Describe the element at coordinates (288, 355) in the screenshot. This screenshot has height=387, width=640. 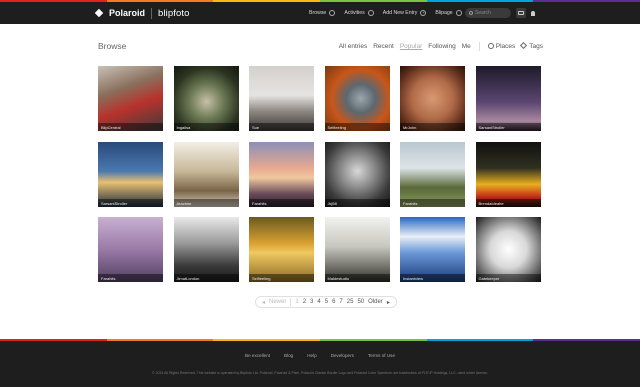
I see `footer-link-blog: Blog` at that location.